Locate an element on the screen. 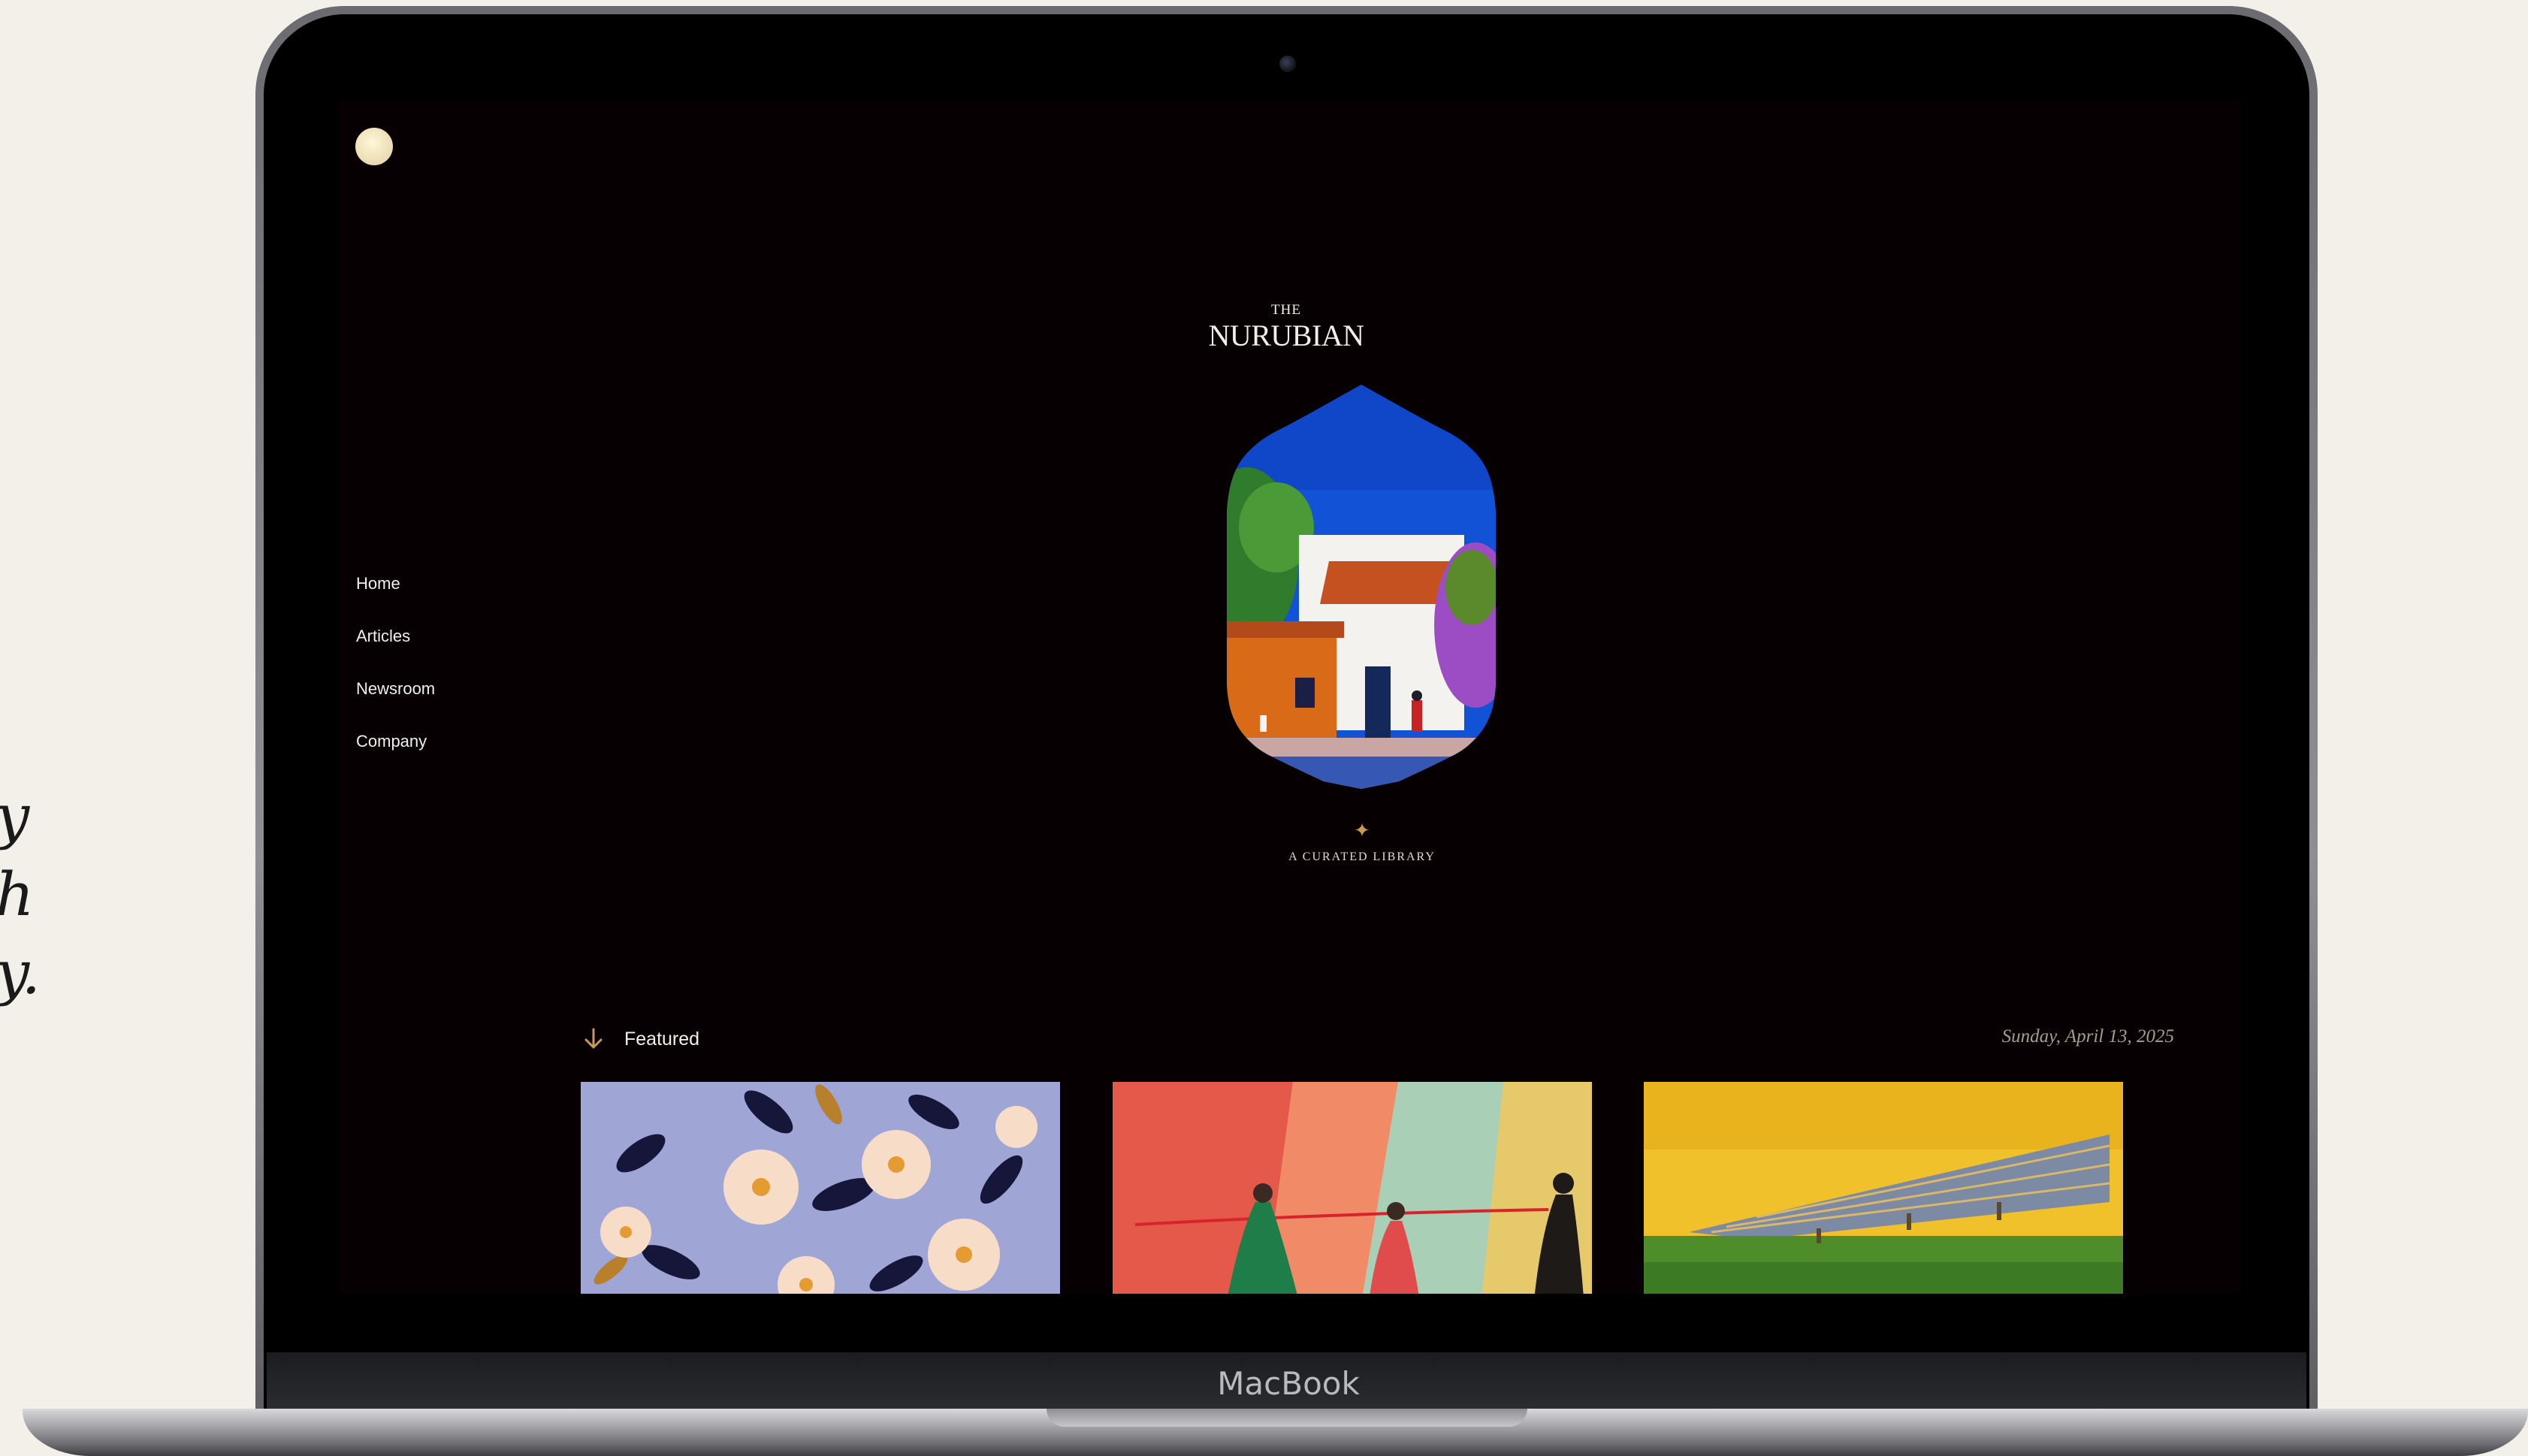 The width and height of the screenshot is (2528, 1456). figures-rope-painting-image is located at coordinates (1352, 1188).